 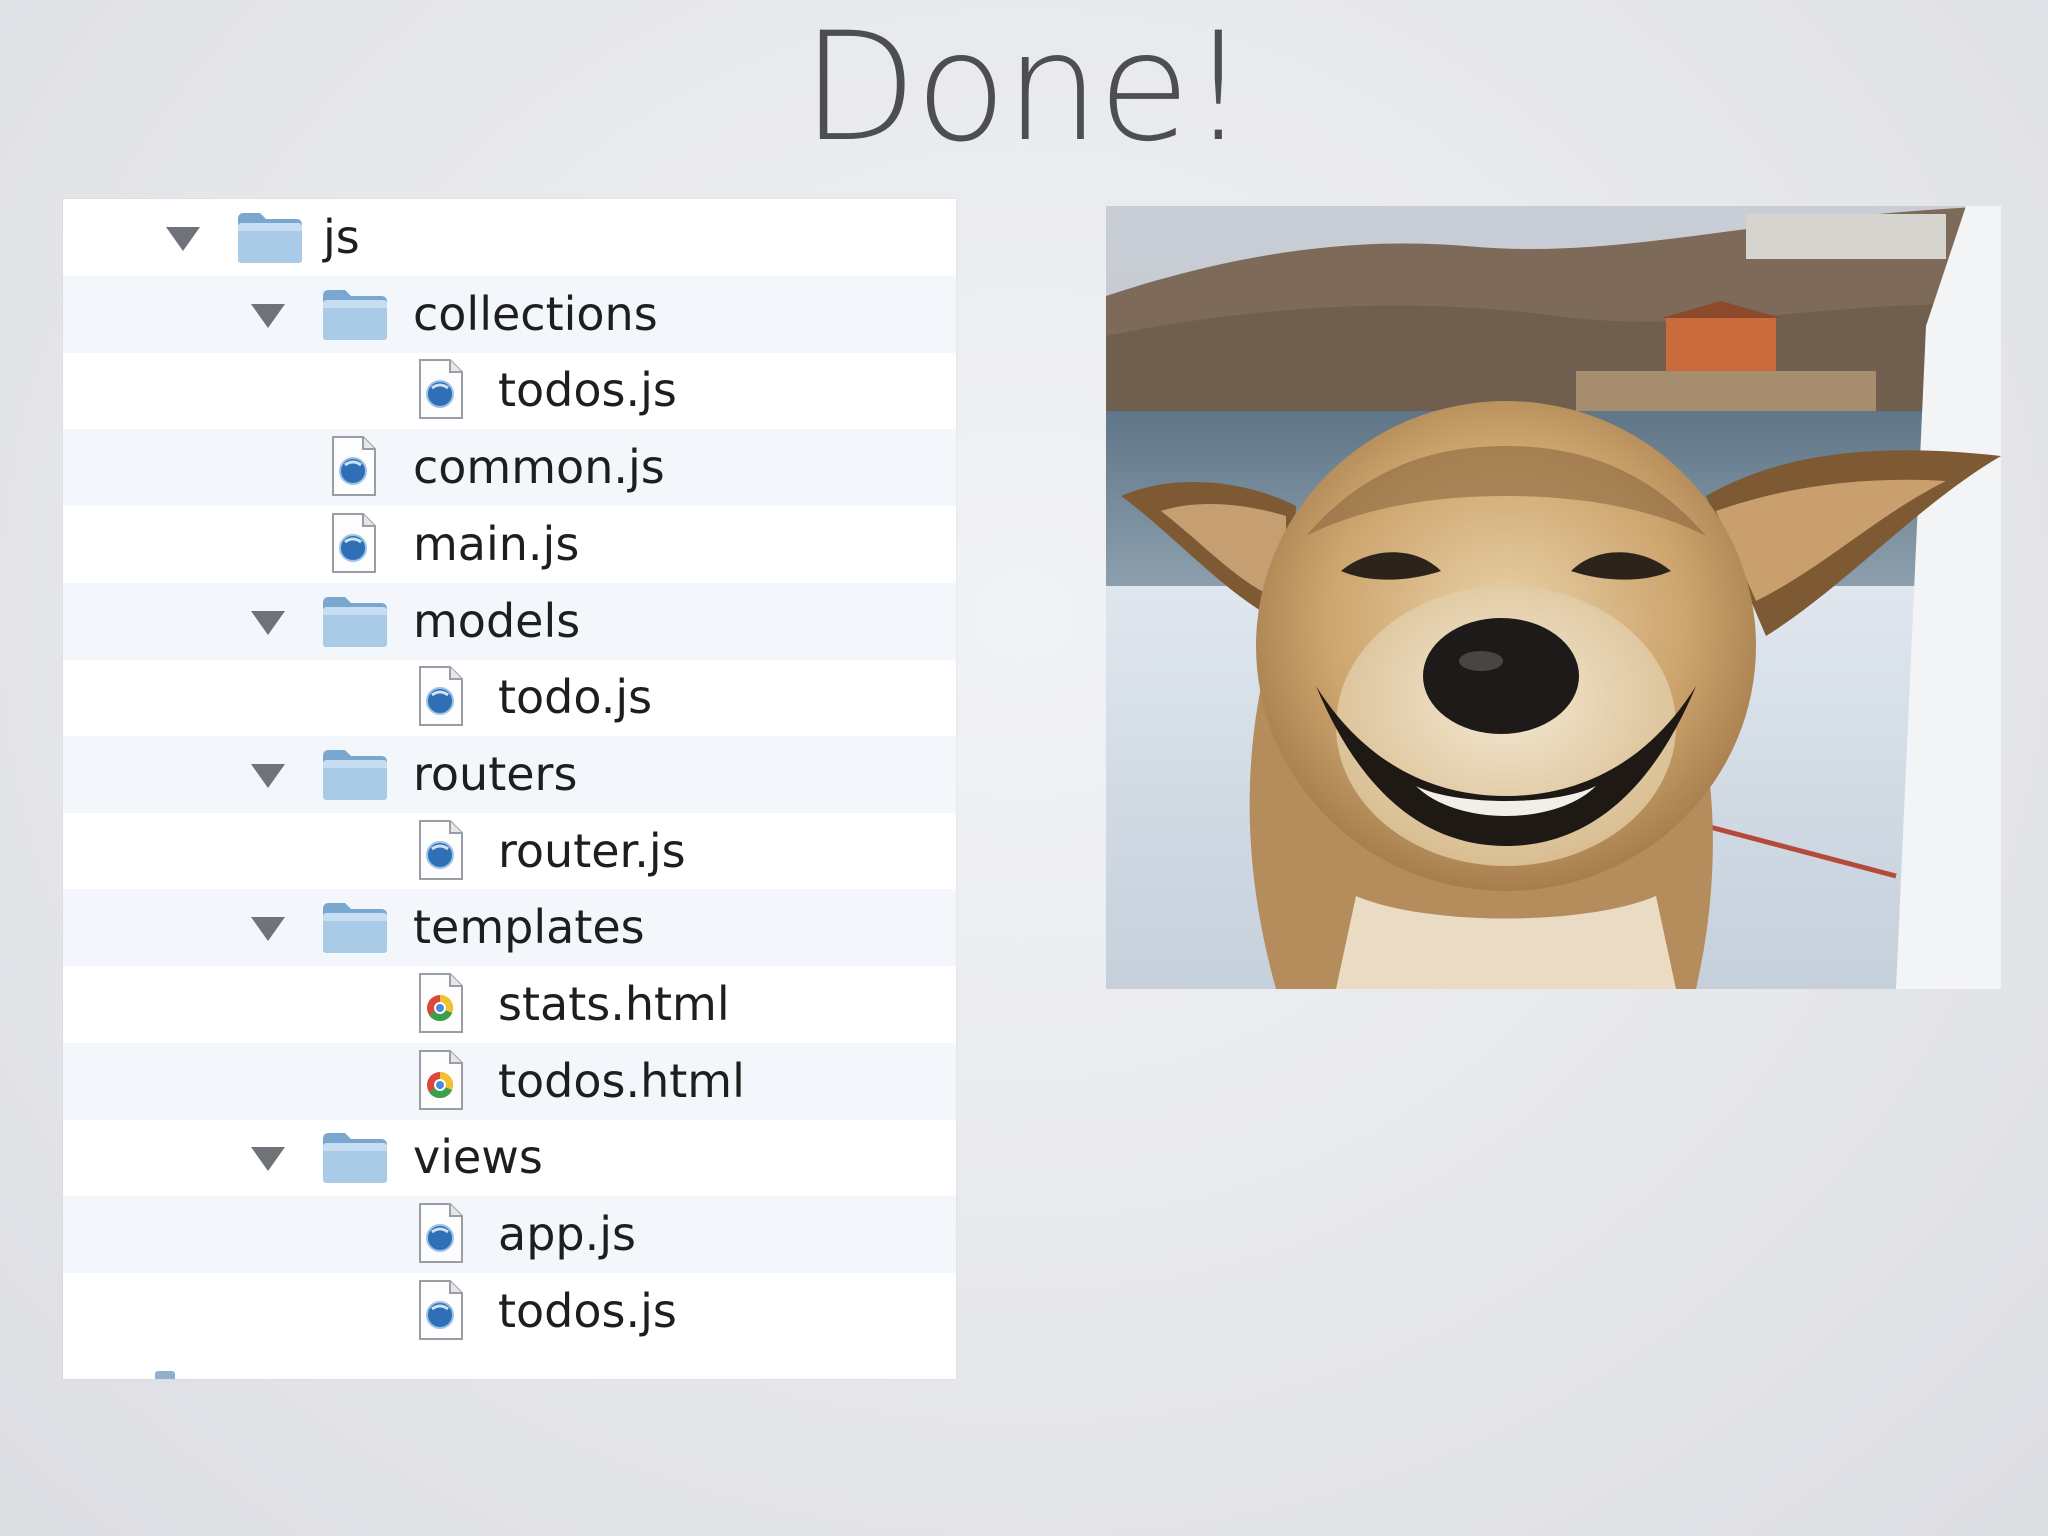 I want to click on tree-file-row: main.js, so click(x=509, y=544).